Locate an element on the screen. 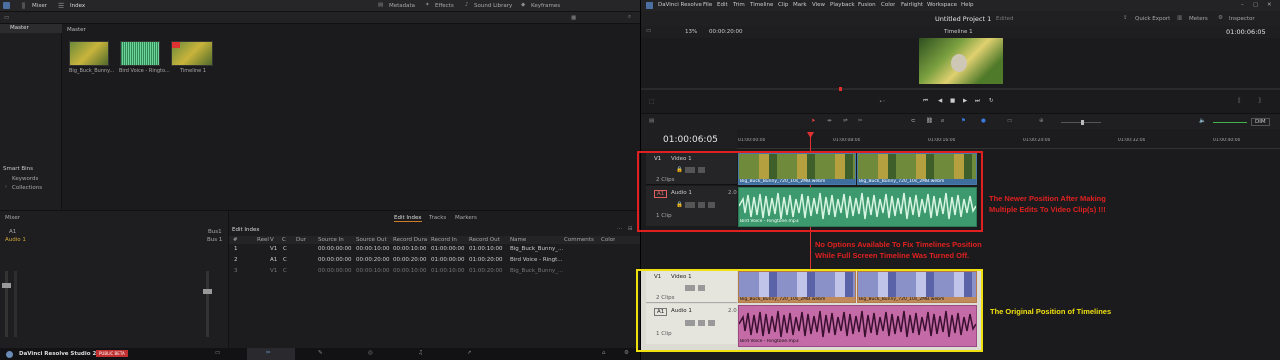 The width and height of the screenshot is (1280, 360). filter-icon: ⊟ is located at coordinates (630, 229).